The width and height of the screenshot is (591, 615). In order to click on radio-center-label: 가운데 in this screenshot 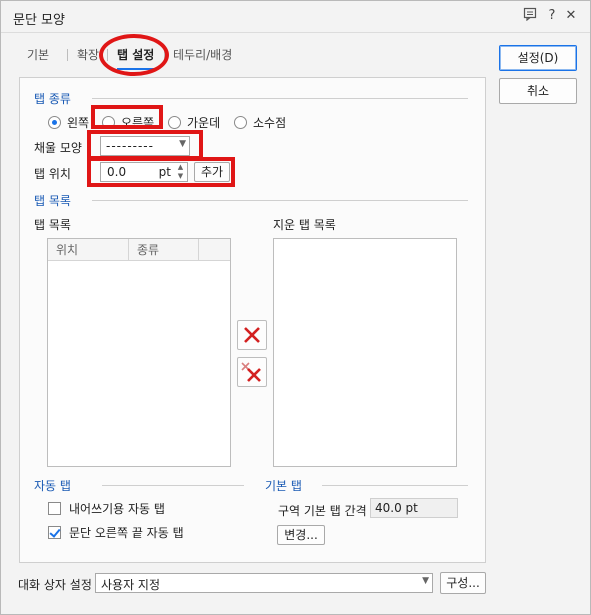, I will do `click(204, 123)`.